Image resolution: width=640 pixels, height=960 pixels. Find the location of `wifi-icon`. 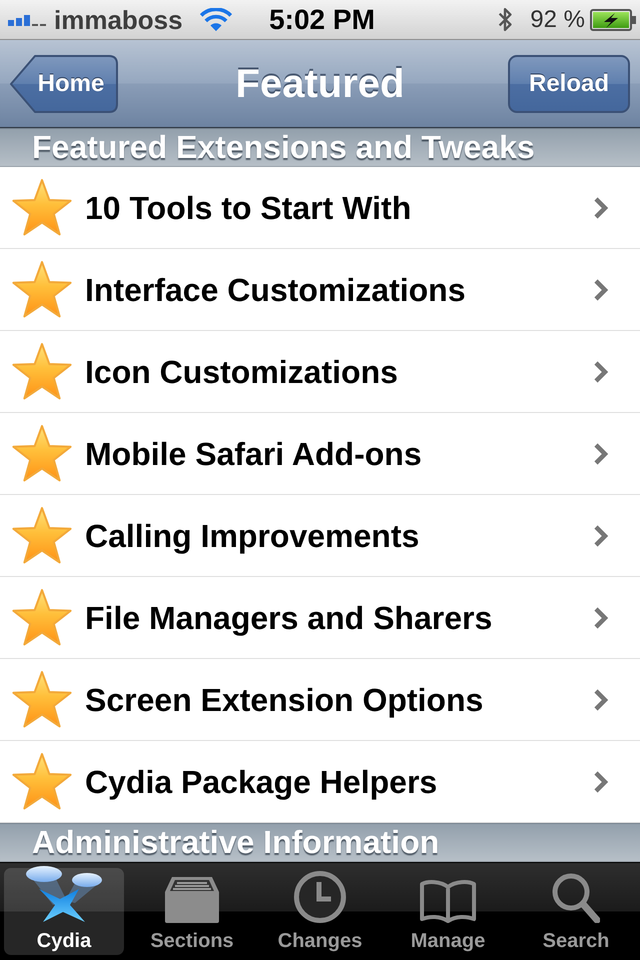

wifi-icon is located at coordinates (215, 20).